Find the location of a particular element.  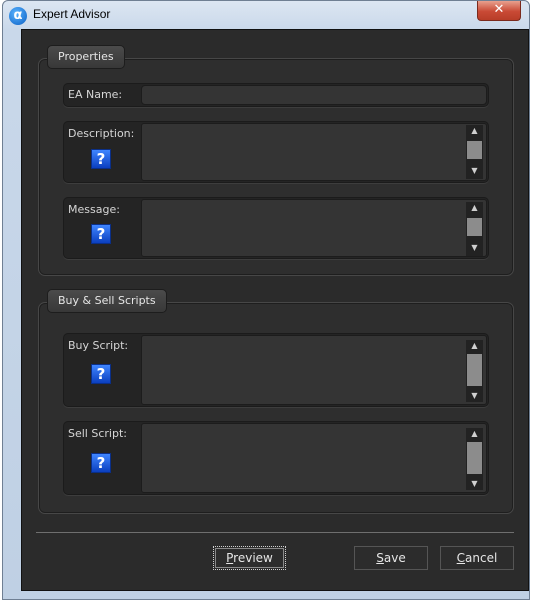

alpha-app-icon: α is located at coordinates (18, 16).